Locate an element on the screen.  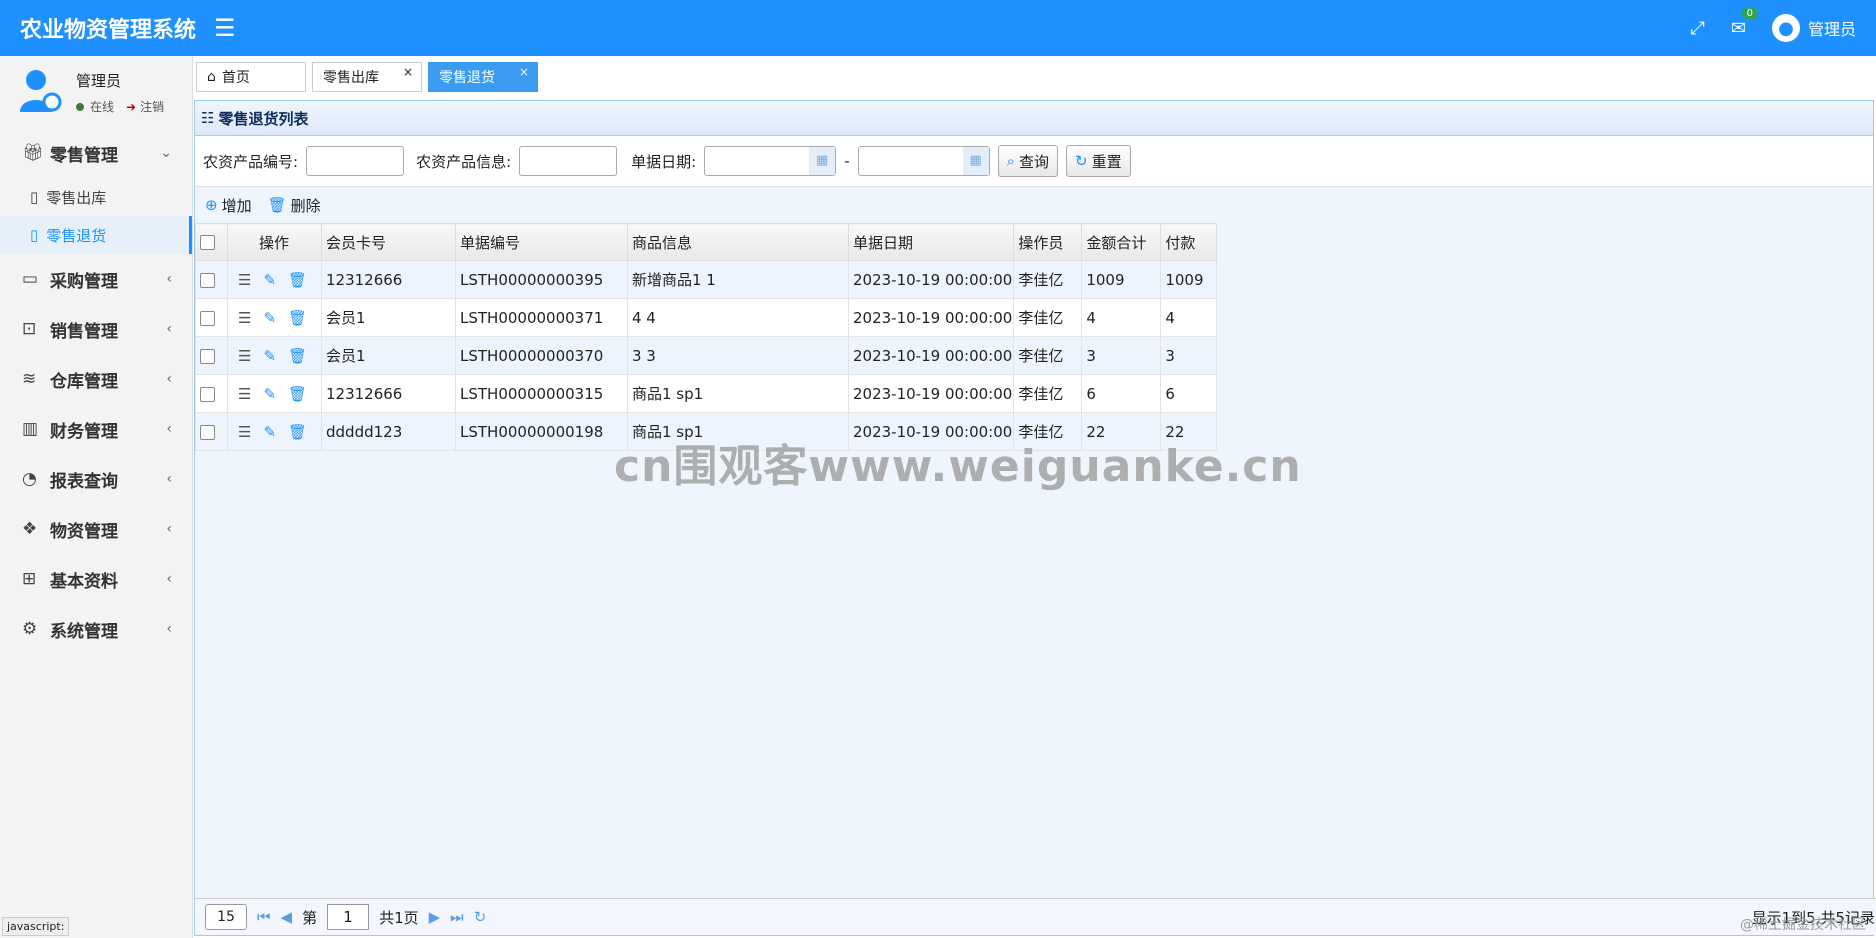
tab-home: ⌂ 首页 is located at coordinates (251, 77).